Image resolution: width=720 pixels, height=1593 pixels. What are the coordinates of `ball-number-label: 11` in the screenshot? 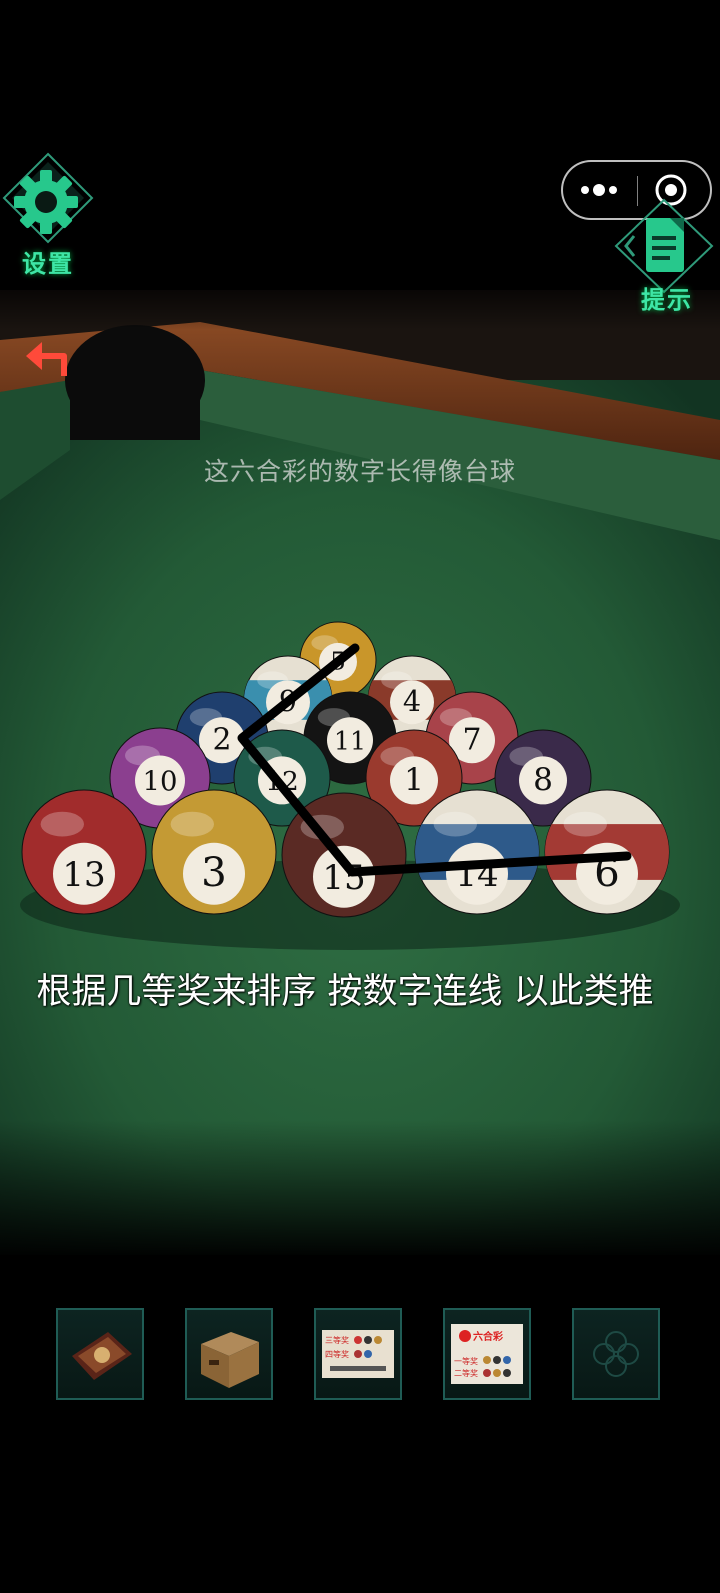 It's located at (350, 741).